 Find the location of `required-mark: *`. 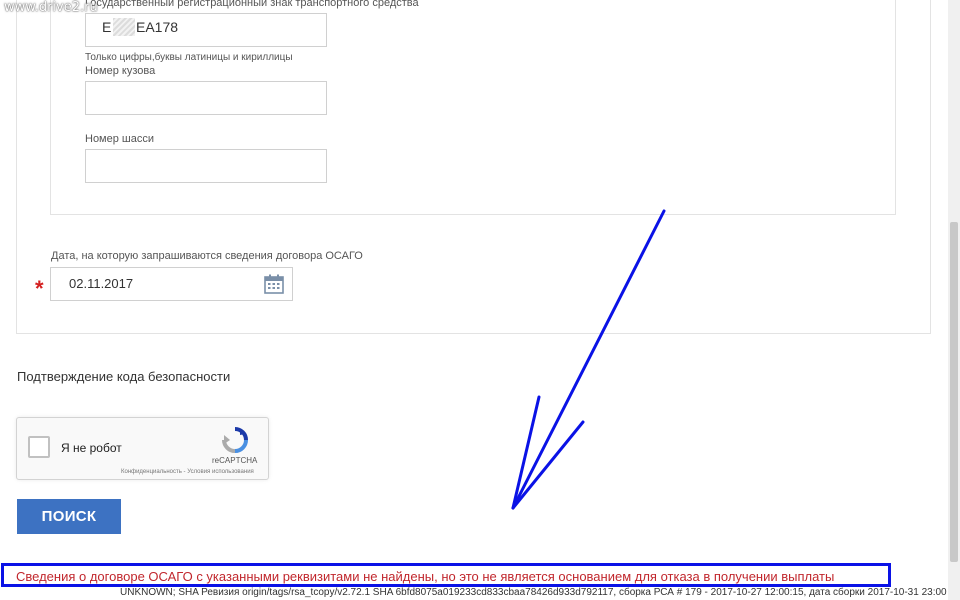

required-mark: * is located at coordinates (39, 288).